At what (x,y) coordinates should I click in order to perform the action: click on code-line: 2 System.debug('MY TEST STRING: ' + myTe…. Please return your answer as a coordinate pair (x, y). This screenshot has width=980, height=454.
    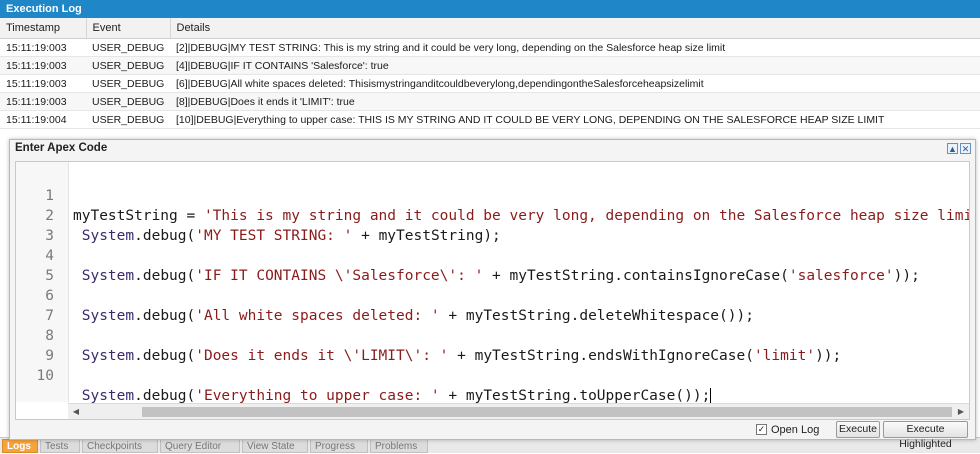
    Looking at the image, I should click on (492, 215).